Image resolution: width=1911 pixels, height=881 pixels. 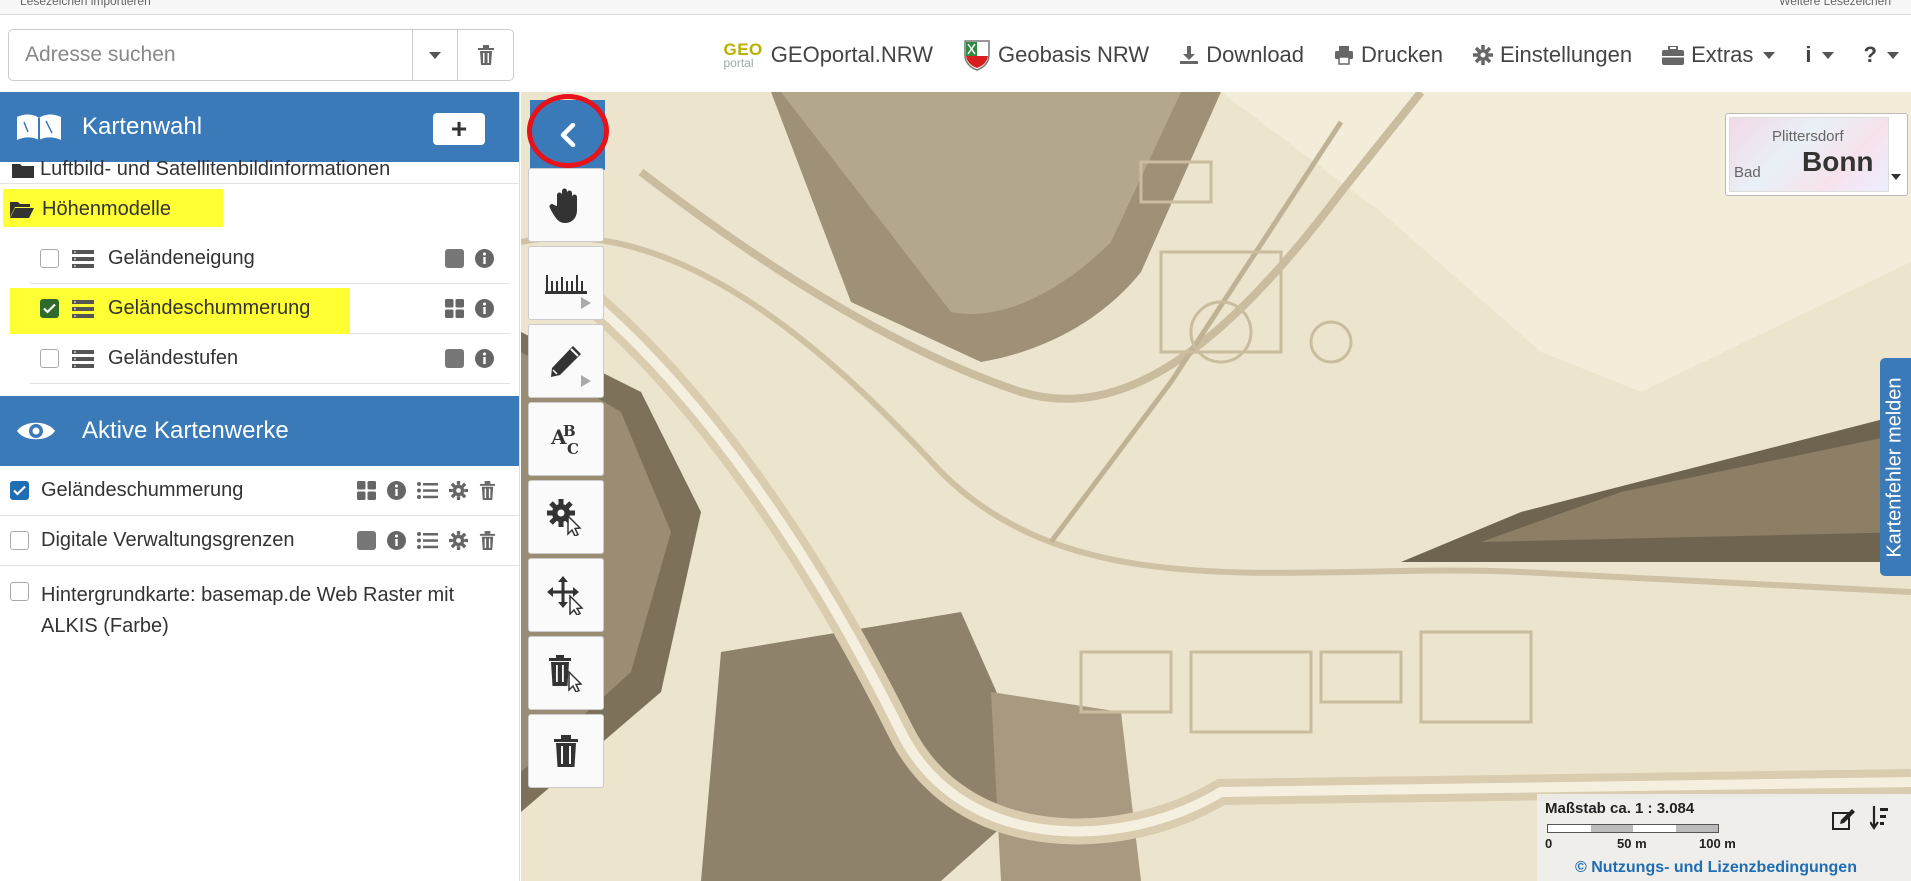 I want to click on pan-tool-button, so click(x=566, y=205).